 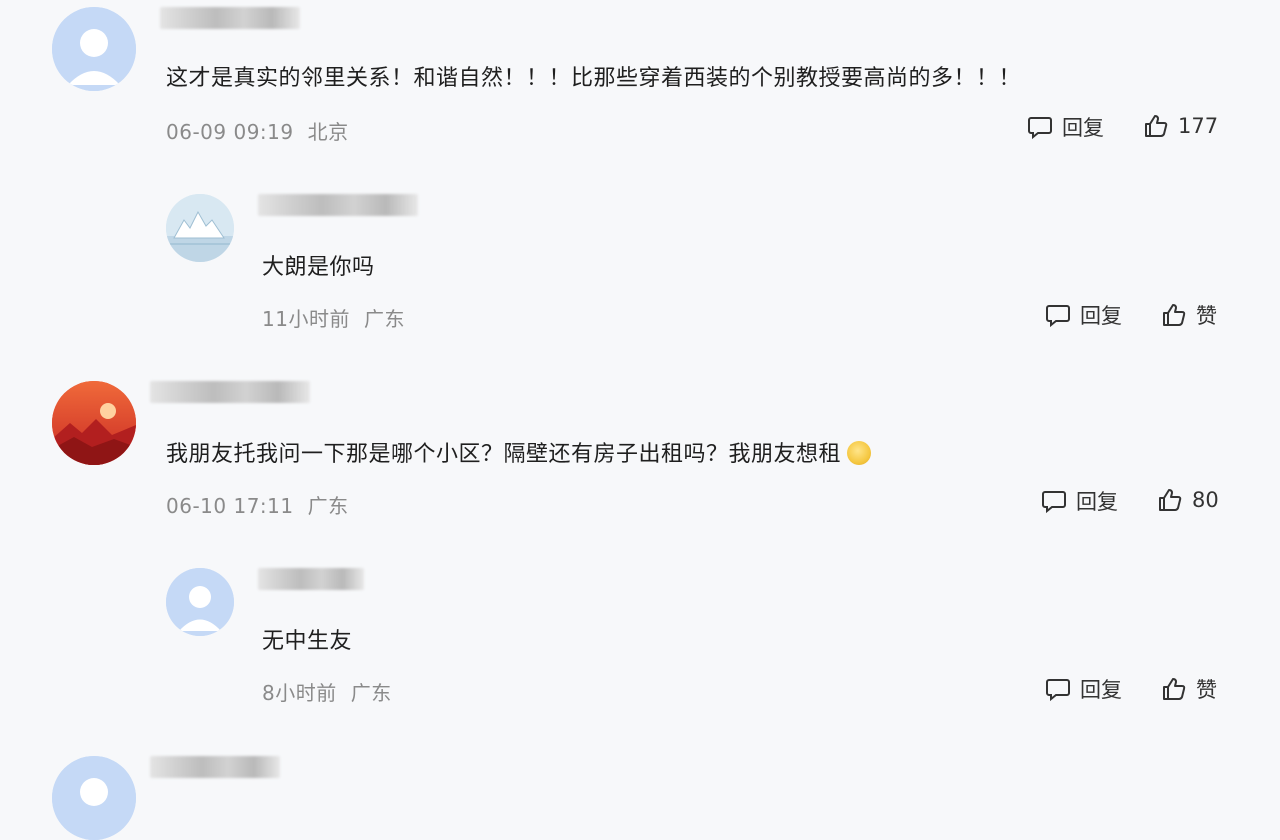 I want to click on comment-item-partial, so click(x=640, y=795).